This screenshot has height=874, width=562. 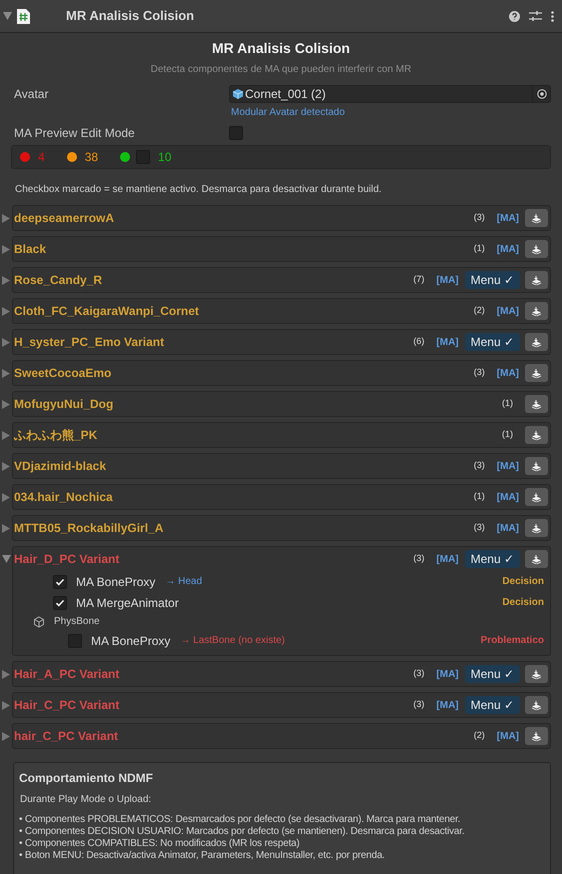 What do you see at coordinates (160, 844) in the screenshot?
I see `info-bullet: • Componentes COMPATIBLES: No modificados (MR los respeta)` at bounding box center [160, 844].